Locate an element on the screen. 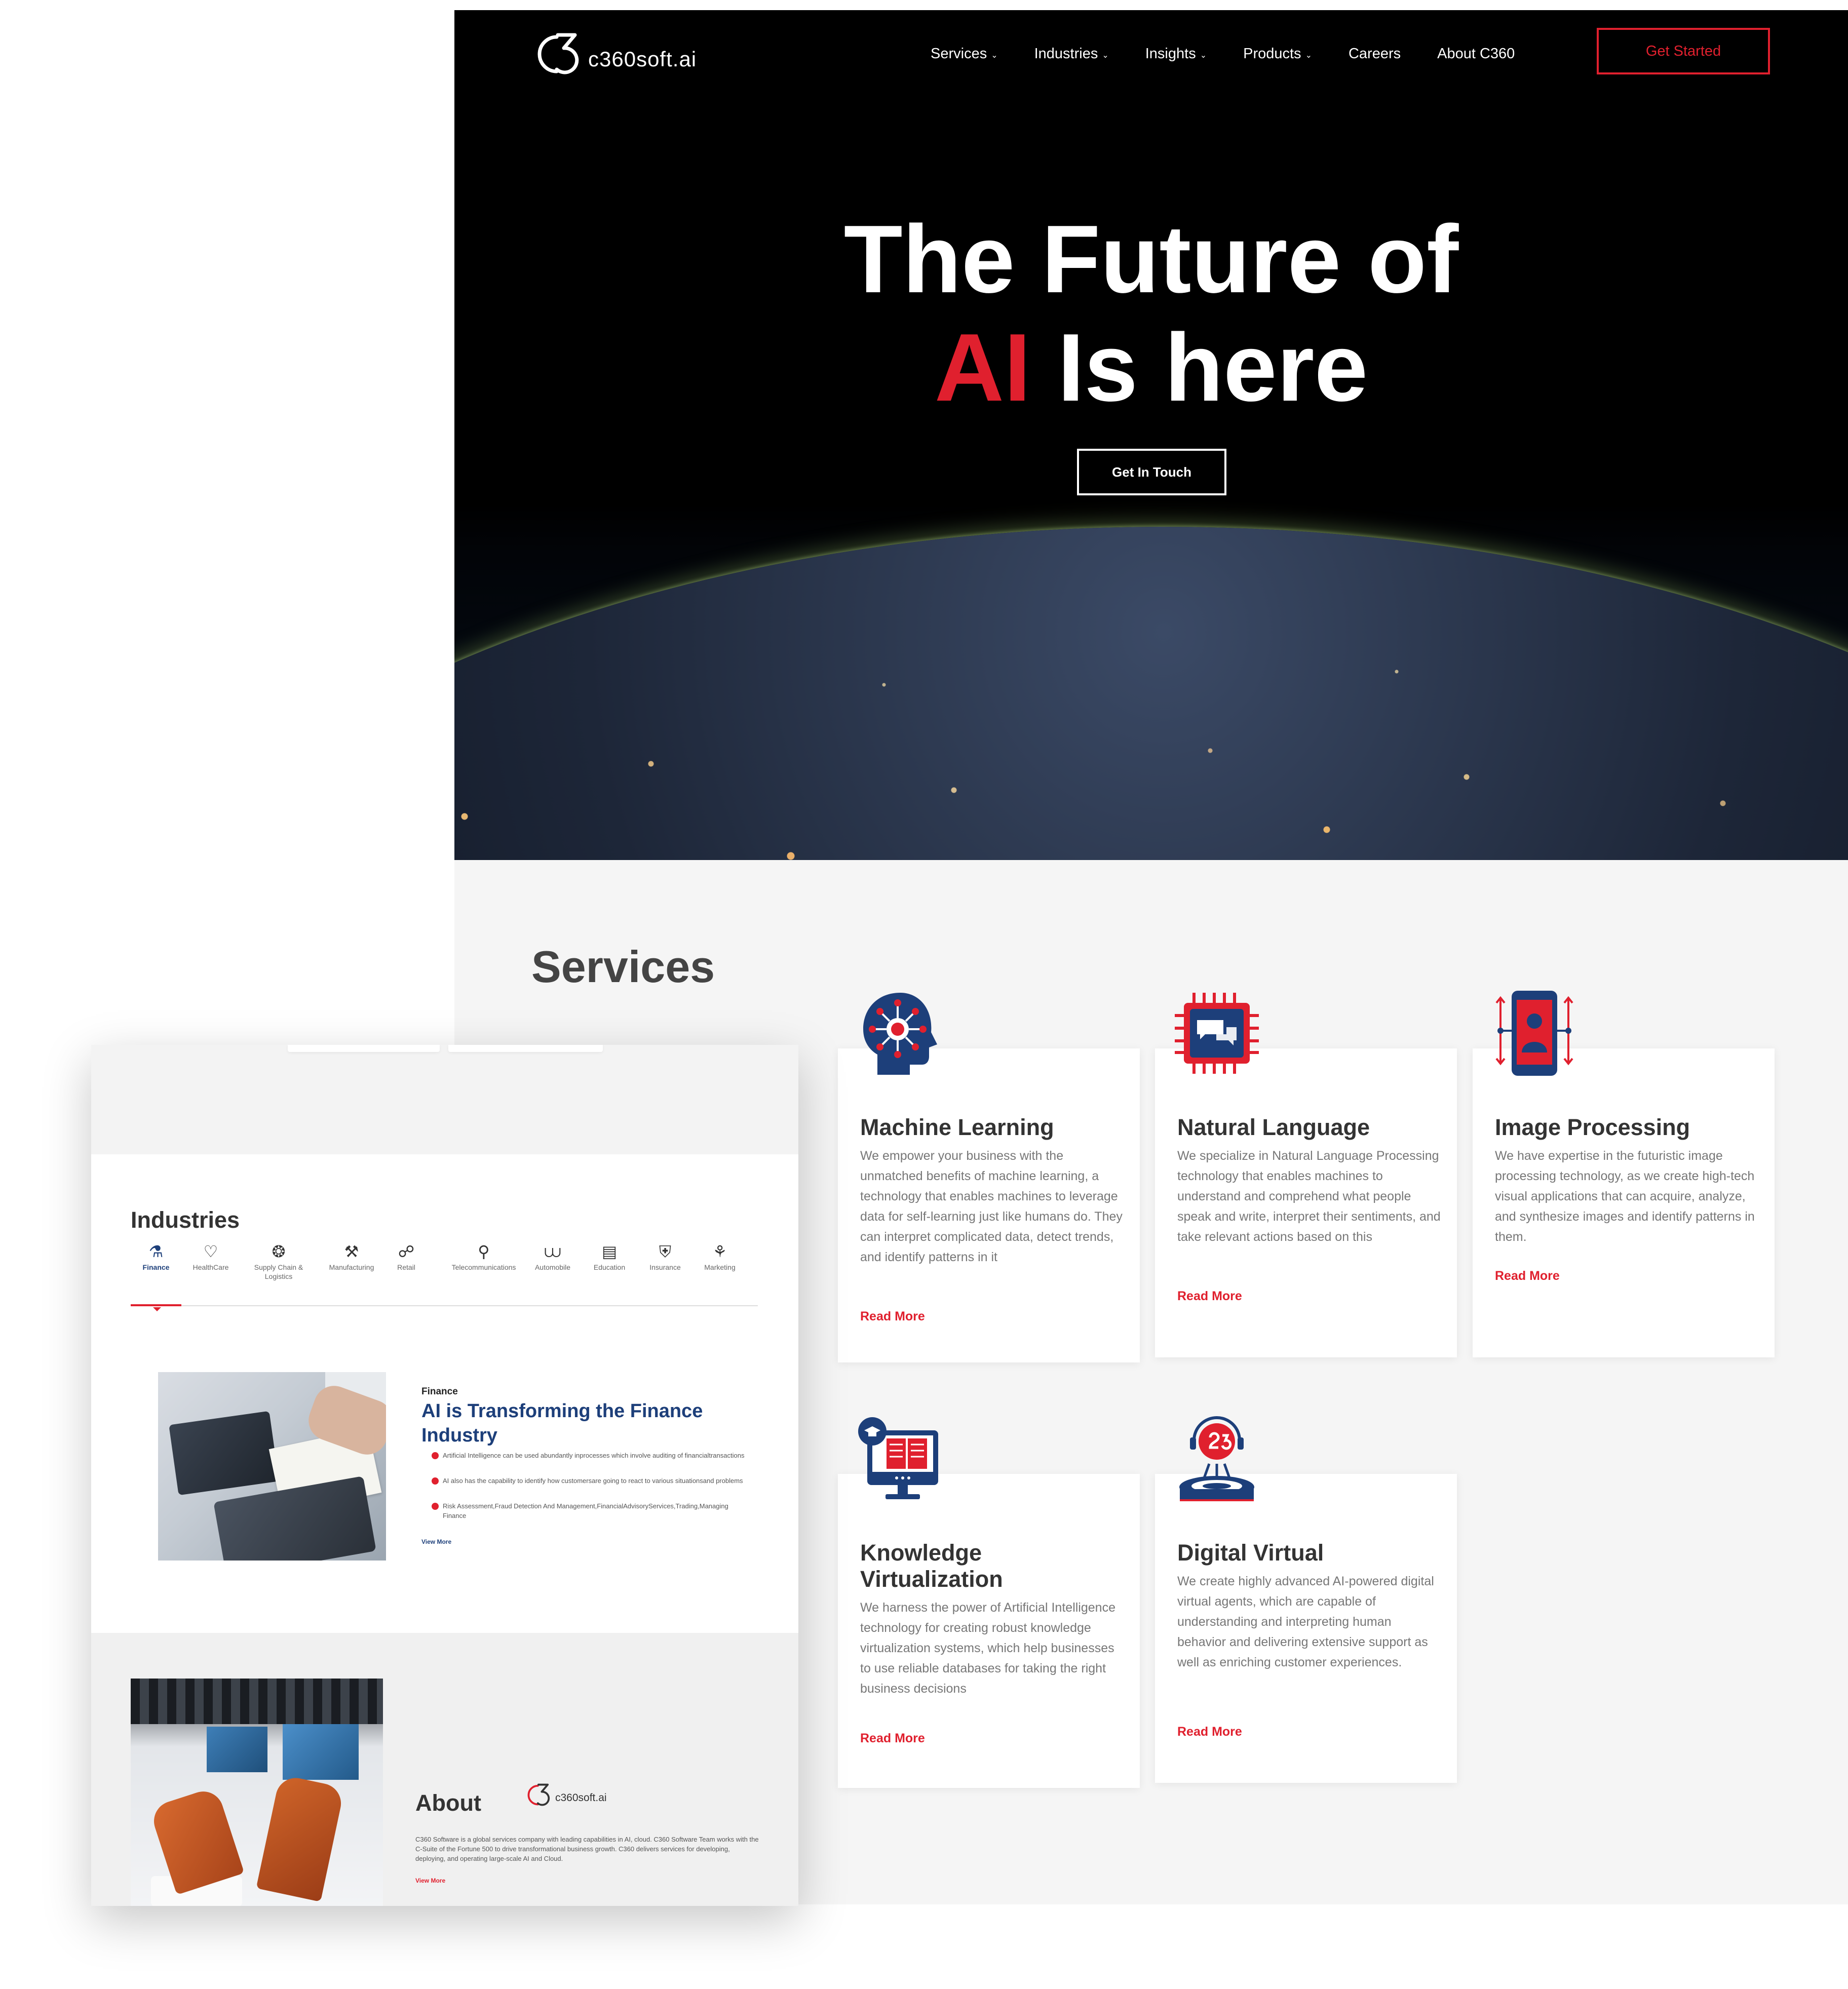 The image size is (1848, 1989). megaphone-icon: ⚘ is located at coordinates (719, 1251).